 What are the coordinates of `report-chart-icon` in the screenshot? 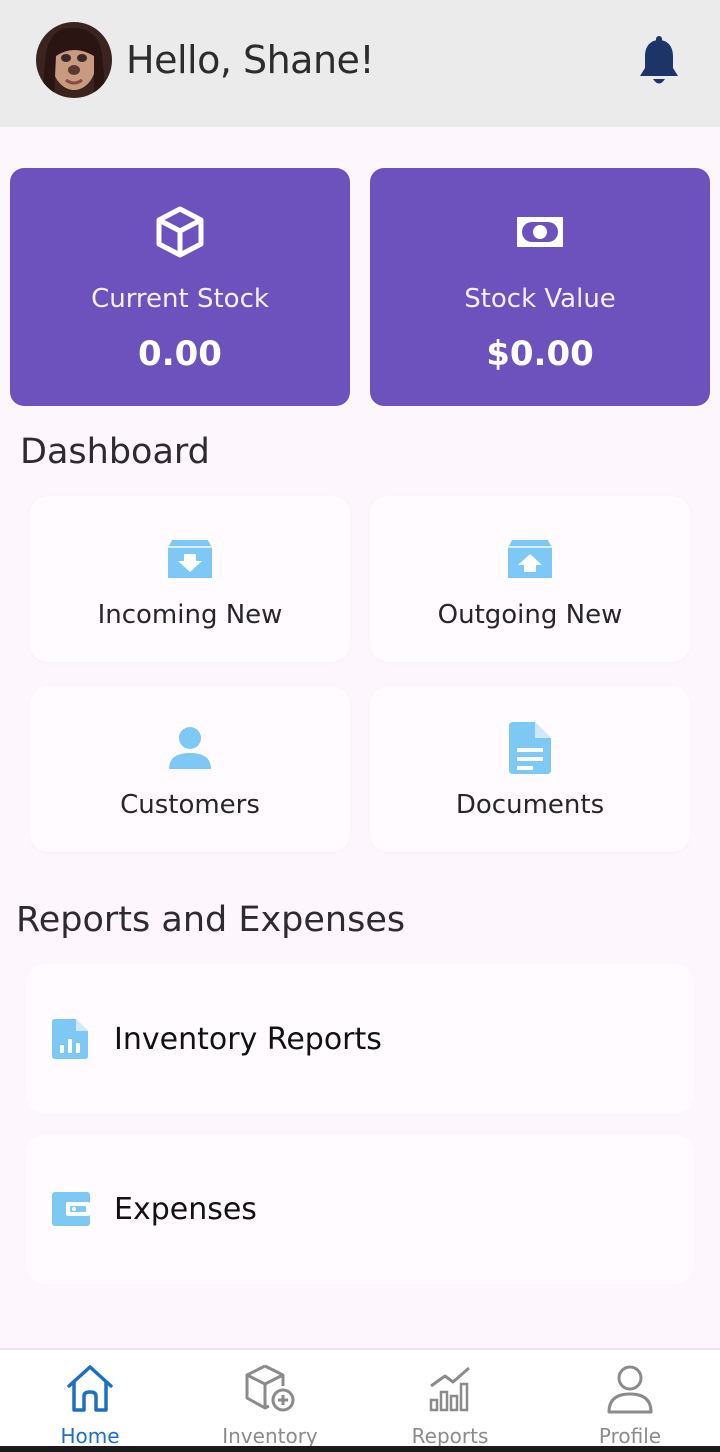 It's located at (70, 1039).